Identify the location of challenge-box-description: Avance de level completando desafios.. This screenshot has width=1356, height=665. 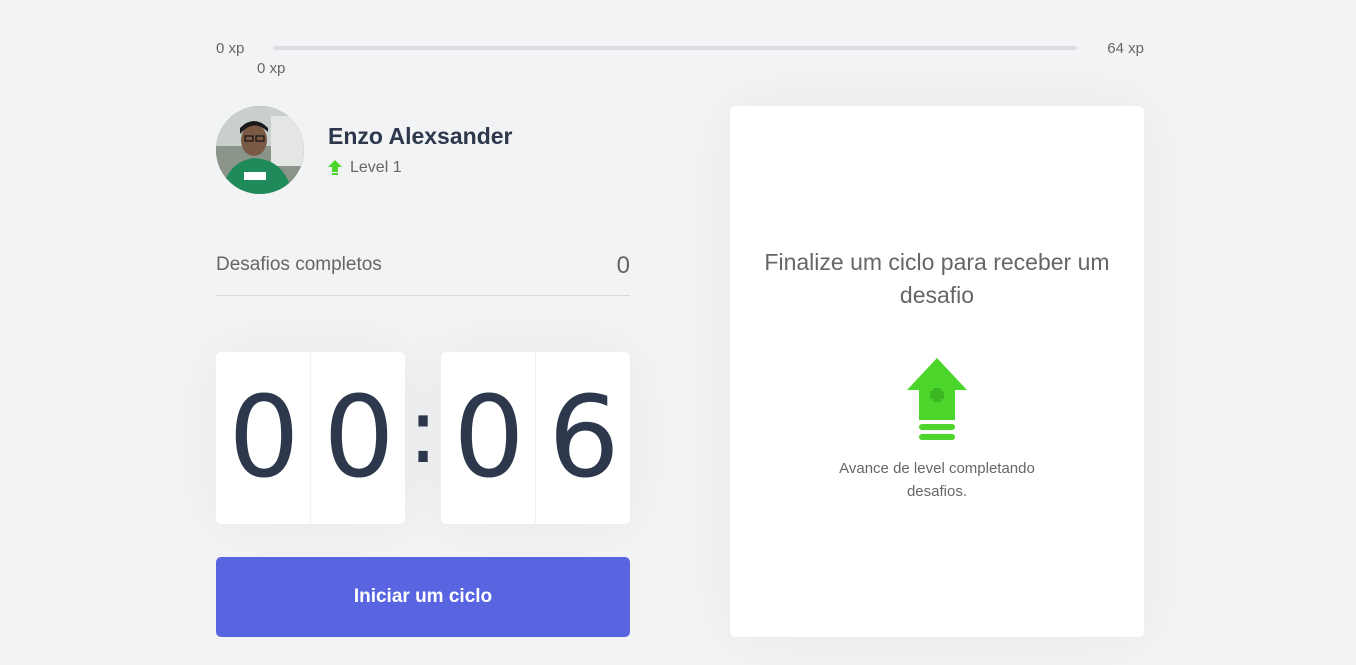
(937, 480).